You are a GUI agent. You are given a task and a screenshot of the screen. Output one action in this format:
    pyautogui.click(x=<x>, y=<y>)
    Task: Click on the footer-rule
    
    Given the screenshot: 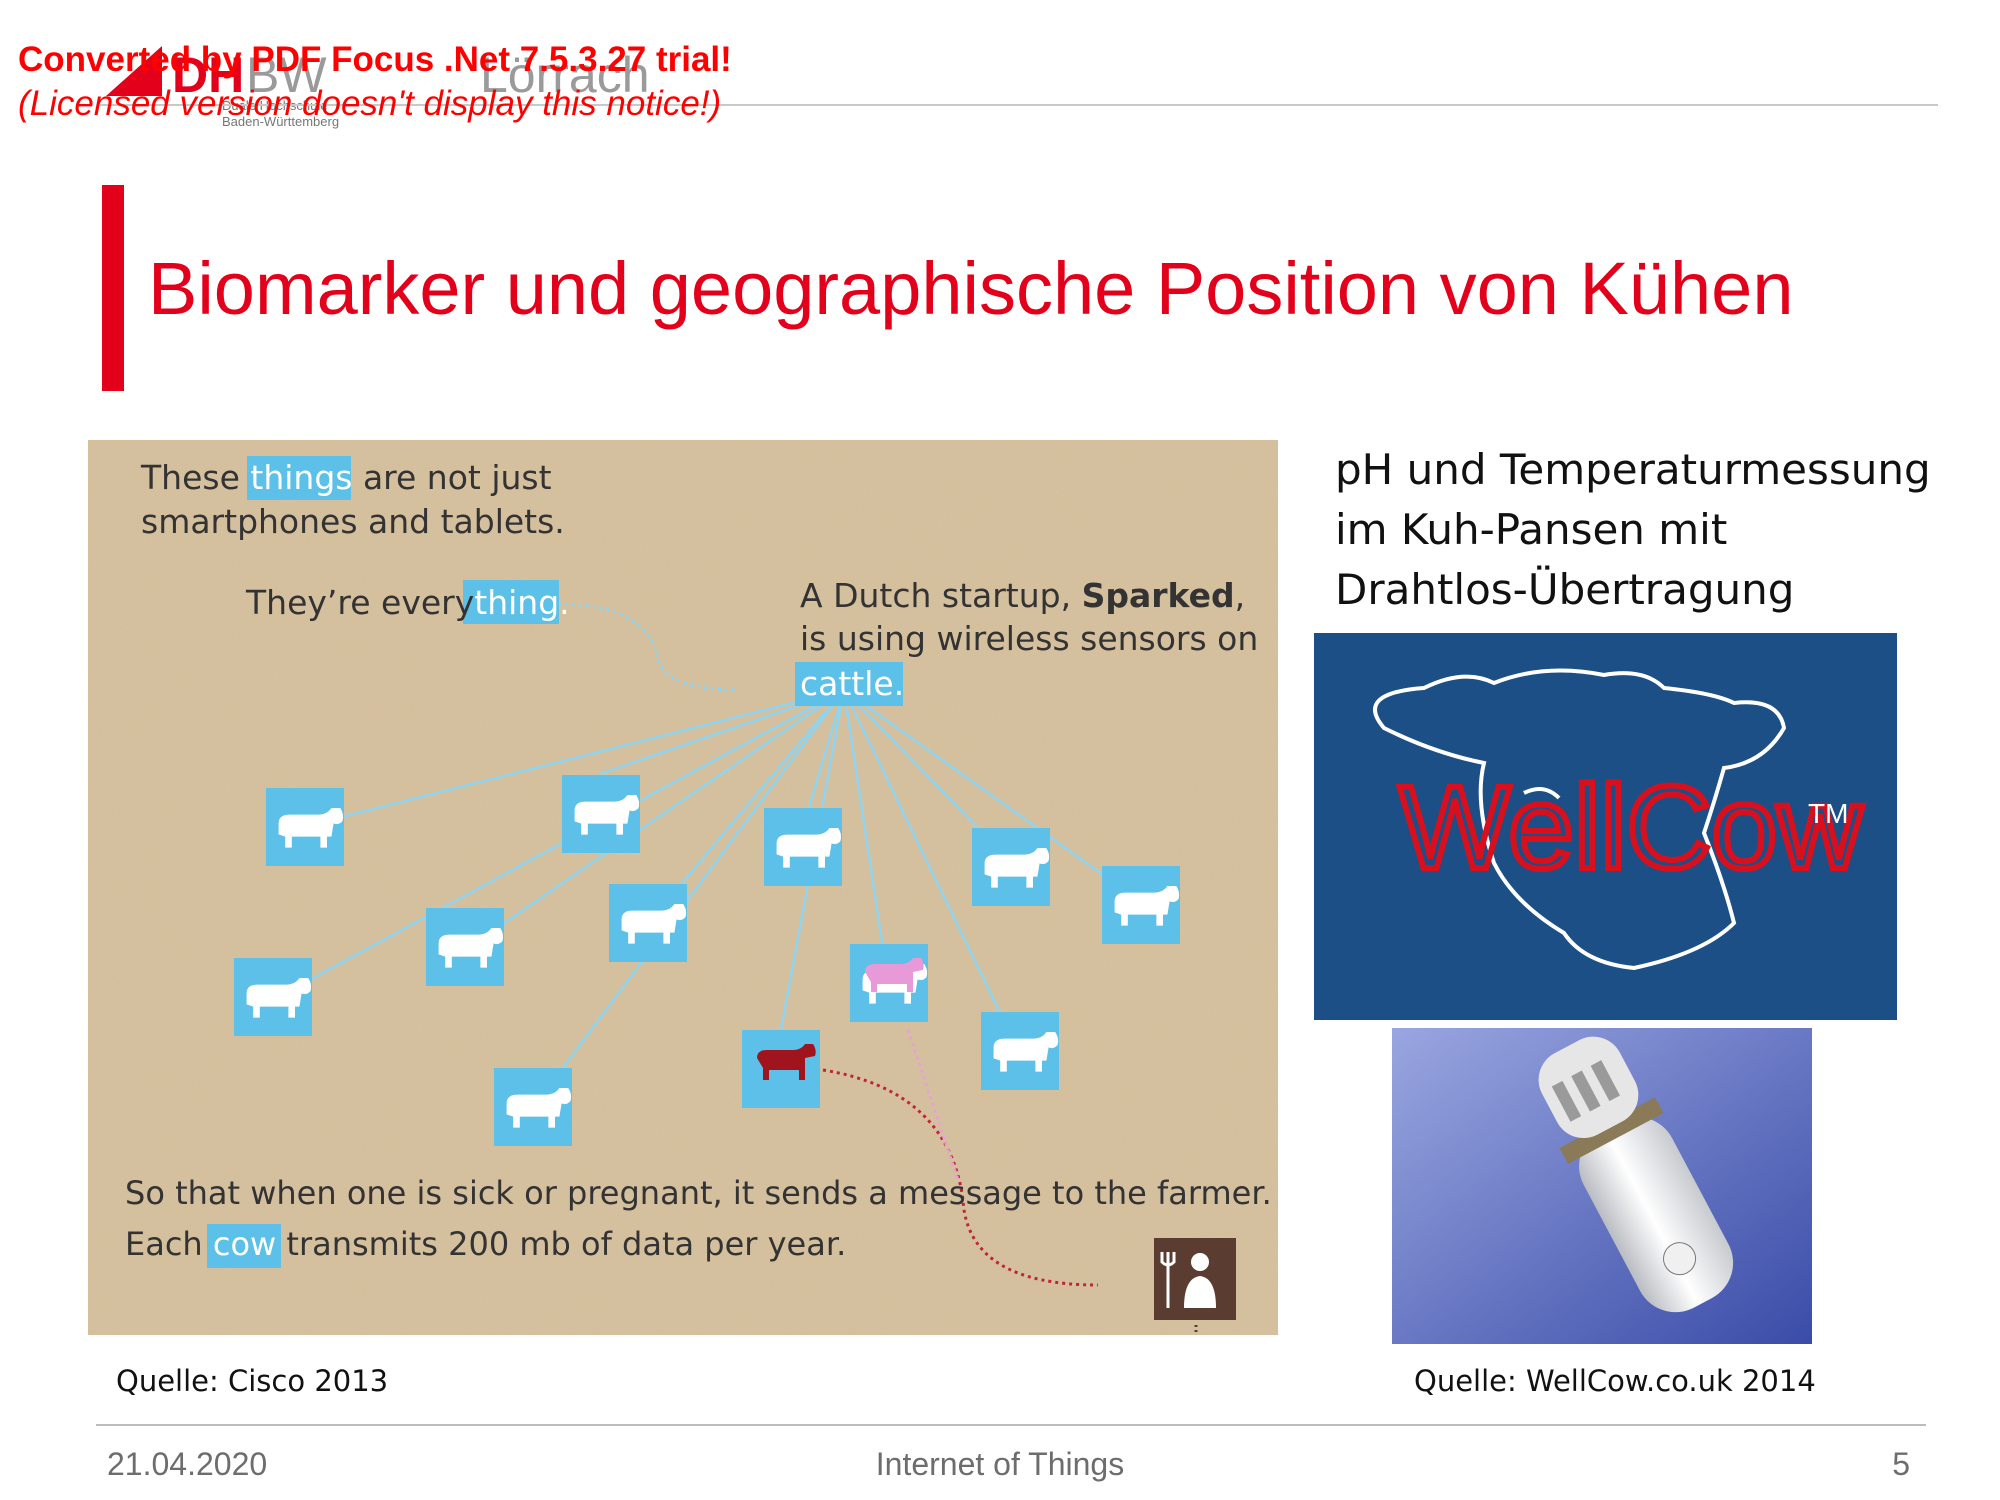 What is the action you would take?
    pyautogui.click(x=1011, y=1425)
    